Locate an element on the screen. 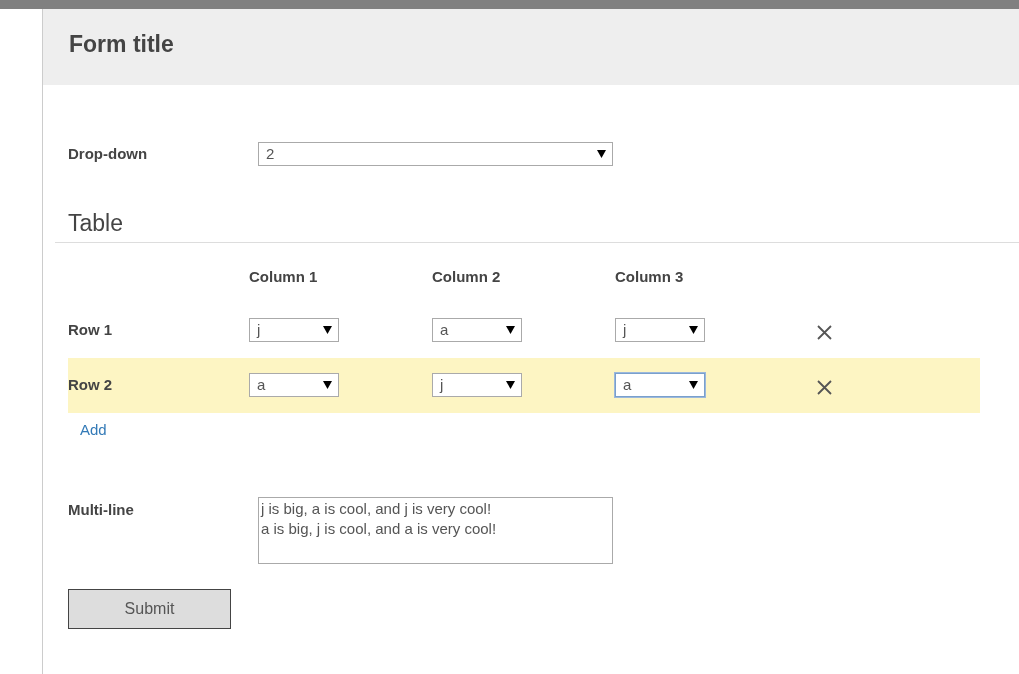 This screenshot has height=674, width=1019. highlighted-row: Row 2 a j a is located at coordinates (524, 385).